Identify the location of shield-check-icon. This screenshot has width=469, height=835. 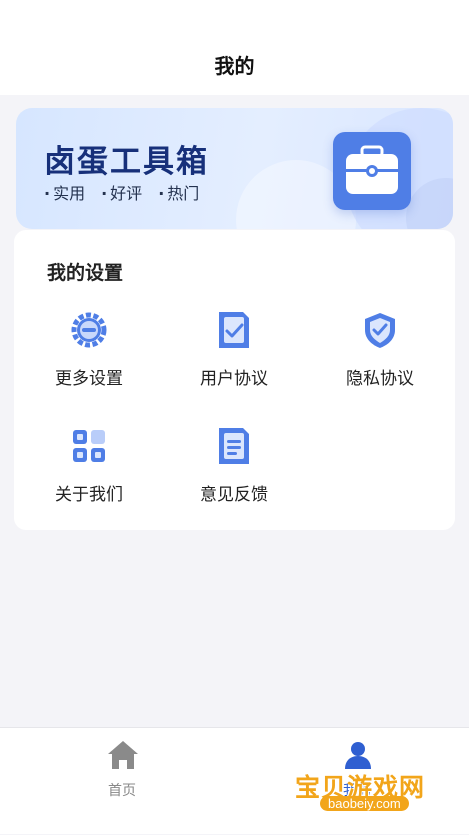
(380, 330).